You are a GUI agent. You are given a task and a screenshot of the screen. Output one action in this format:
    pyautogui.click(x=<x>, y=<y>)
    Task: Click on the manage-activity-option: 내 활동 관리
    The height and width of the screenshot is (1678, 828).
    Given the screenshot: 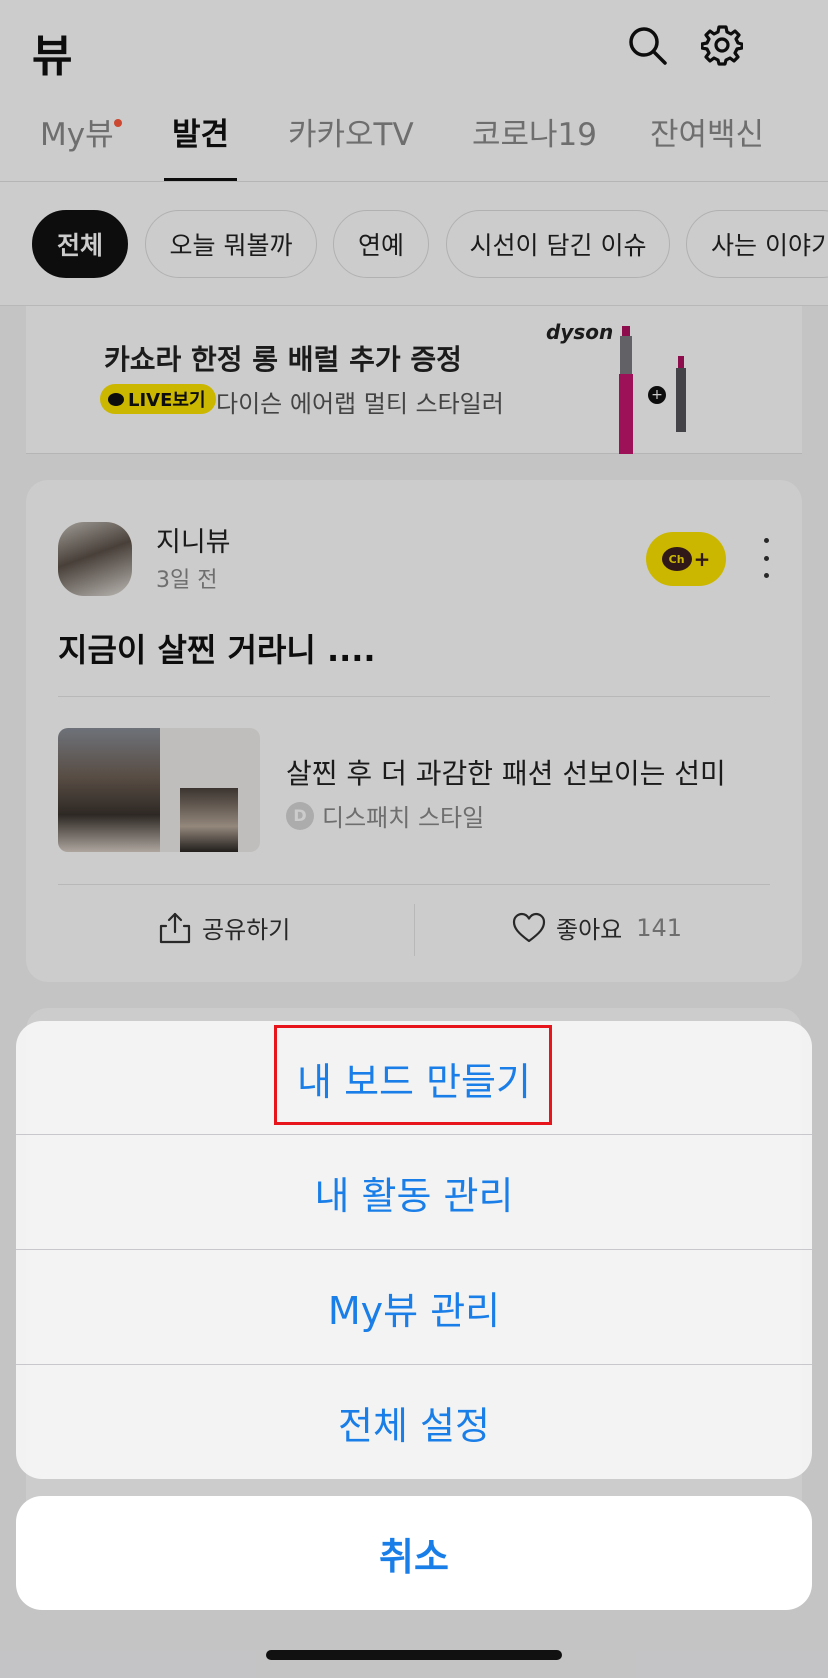 What is the action you would take?
    pyautogui.click(x=414, y=1192)
    